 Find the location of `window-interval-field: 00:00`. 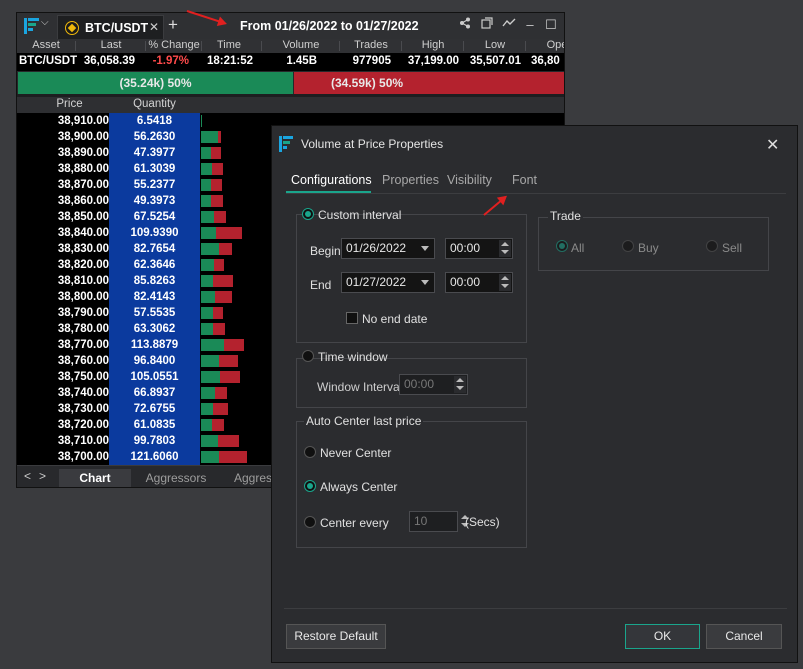

window-interval-field: 00:00 is located at coordinates (433, 384).